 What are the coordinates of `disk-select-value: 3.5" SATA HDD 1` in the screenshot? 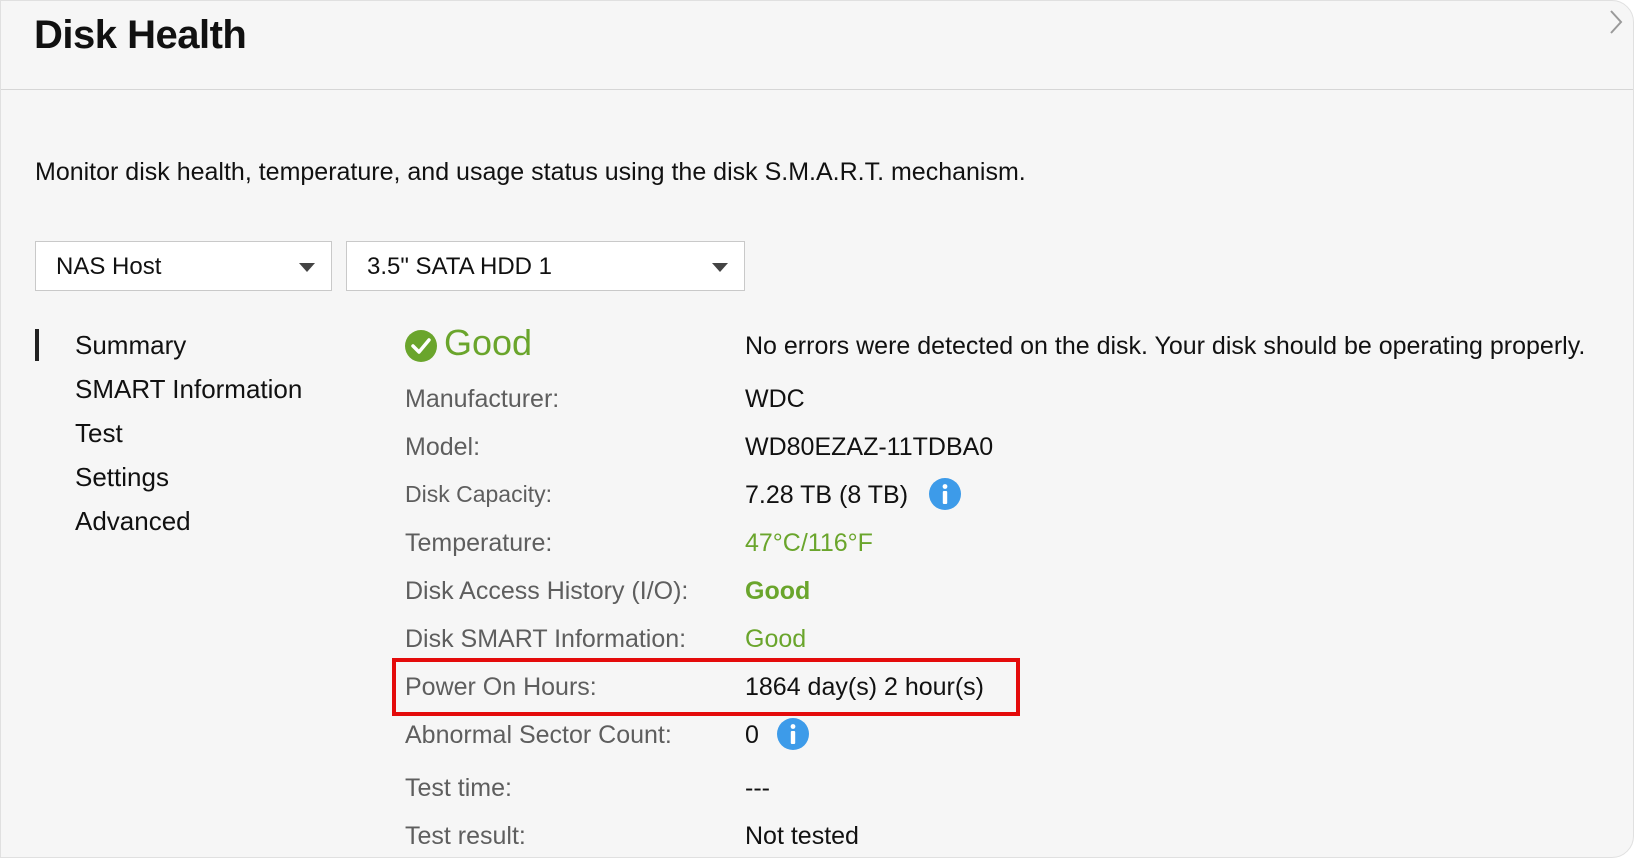 It's located at (460, 266).